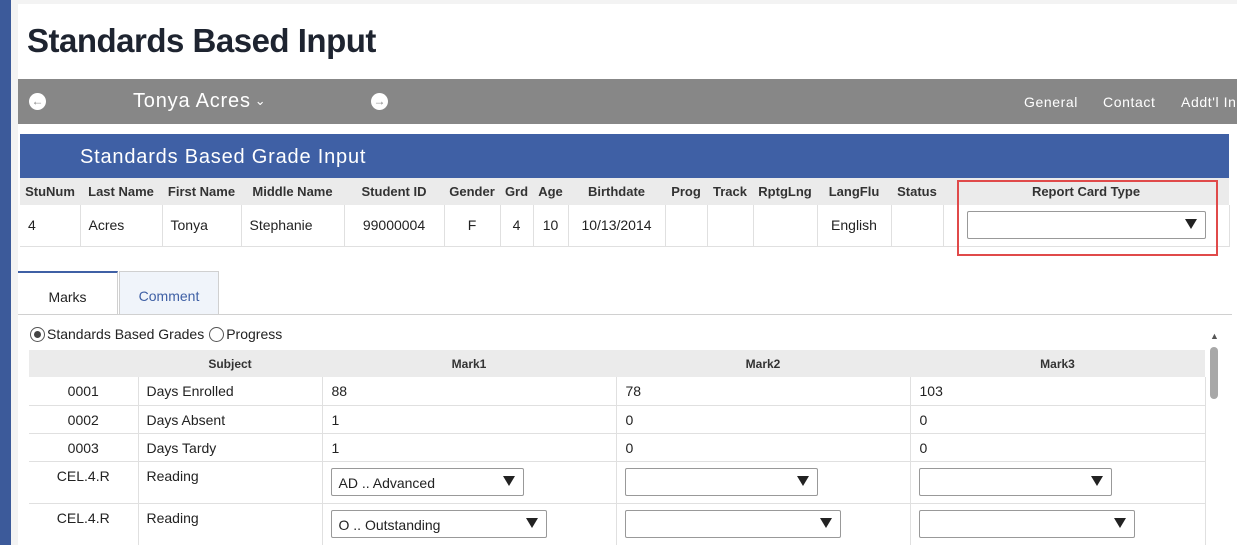 This screenshot has height=545, width=1237. I want to click on student-name: Tonya Acres, so click(192, 101).